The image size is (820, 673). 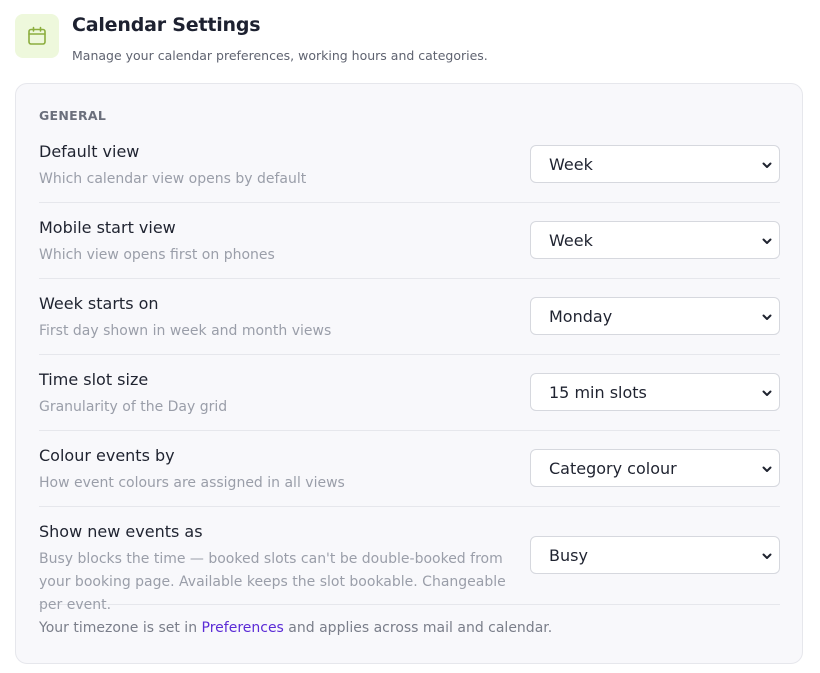 I want to click on select-value: Busy, so click(x=568, y=555).